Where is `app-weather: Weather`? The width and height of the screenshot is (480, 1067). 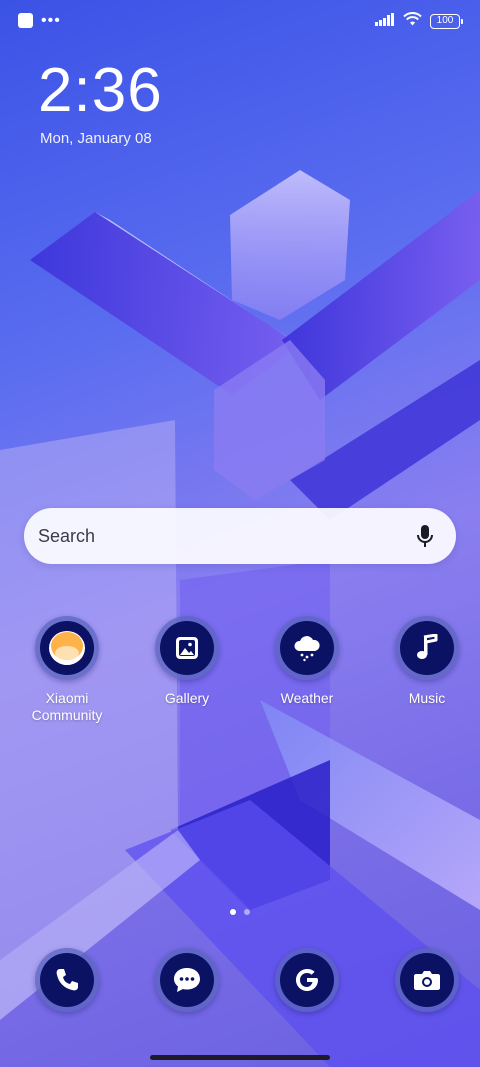
app-weather: Weather is located at coordinates (307, 670).